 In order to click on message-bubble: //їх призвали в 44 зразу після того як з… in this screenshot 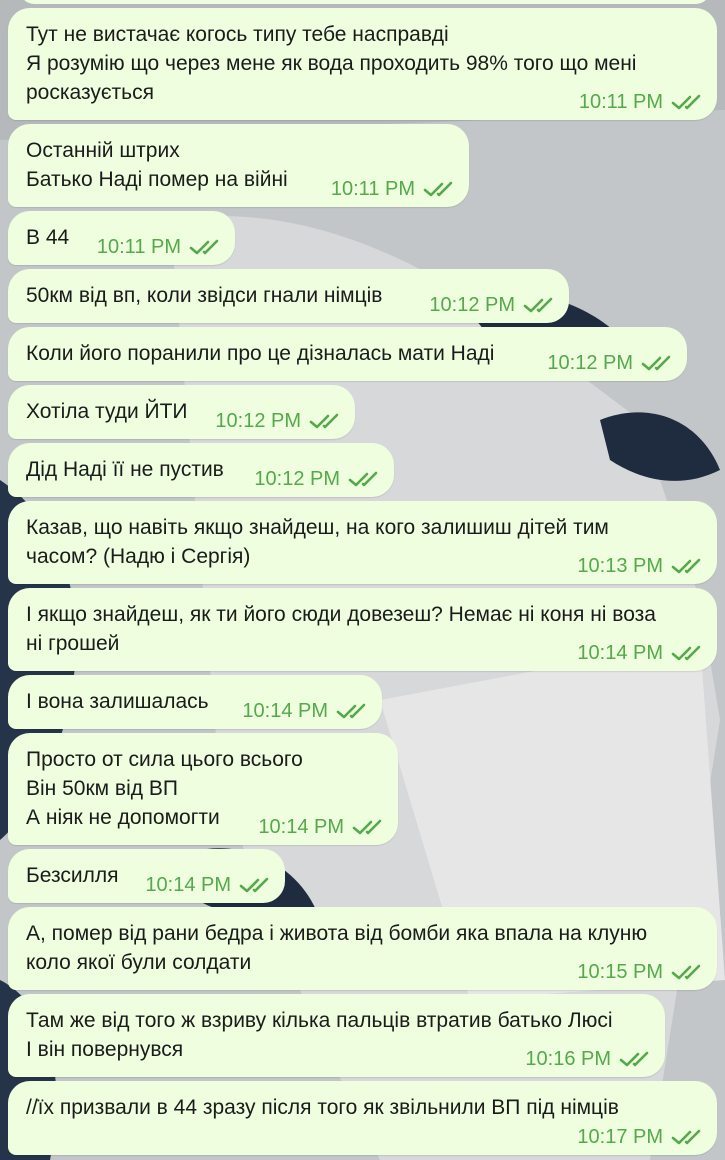, I will do `click(362, 1118)`.